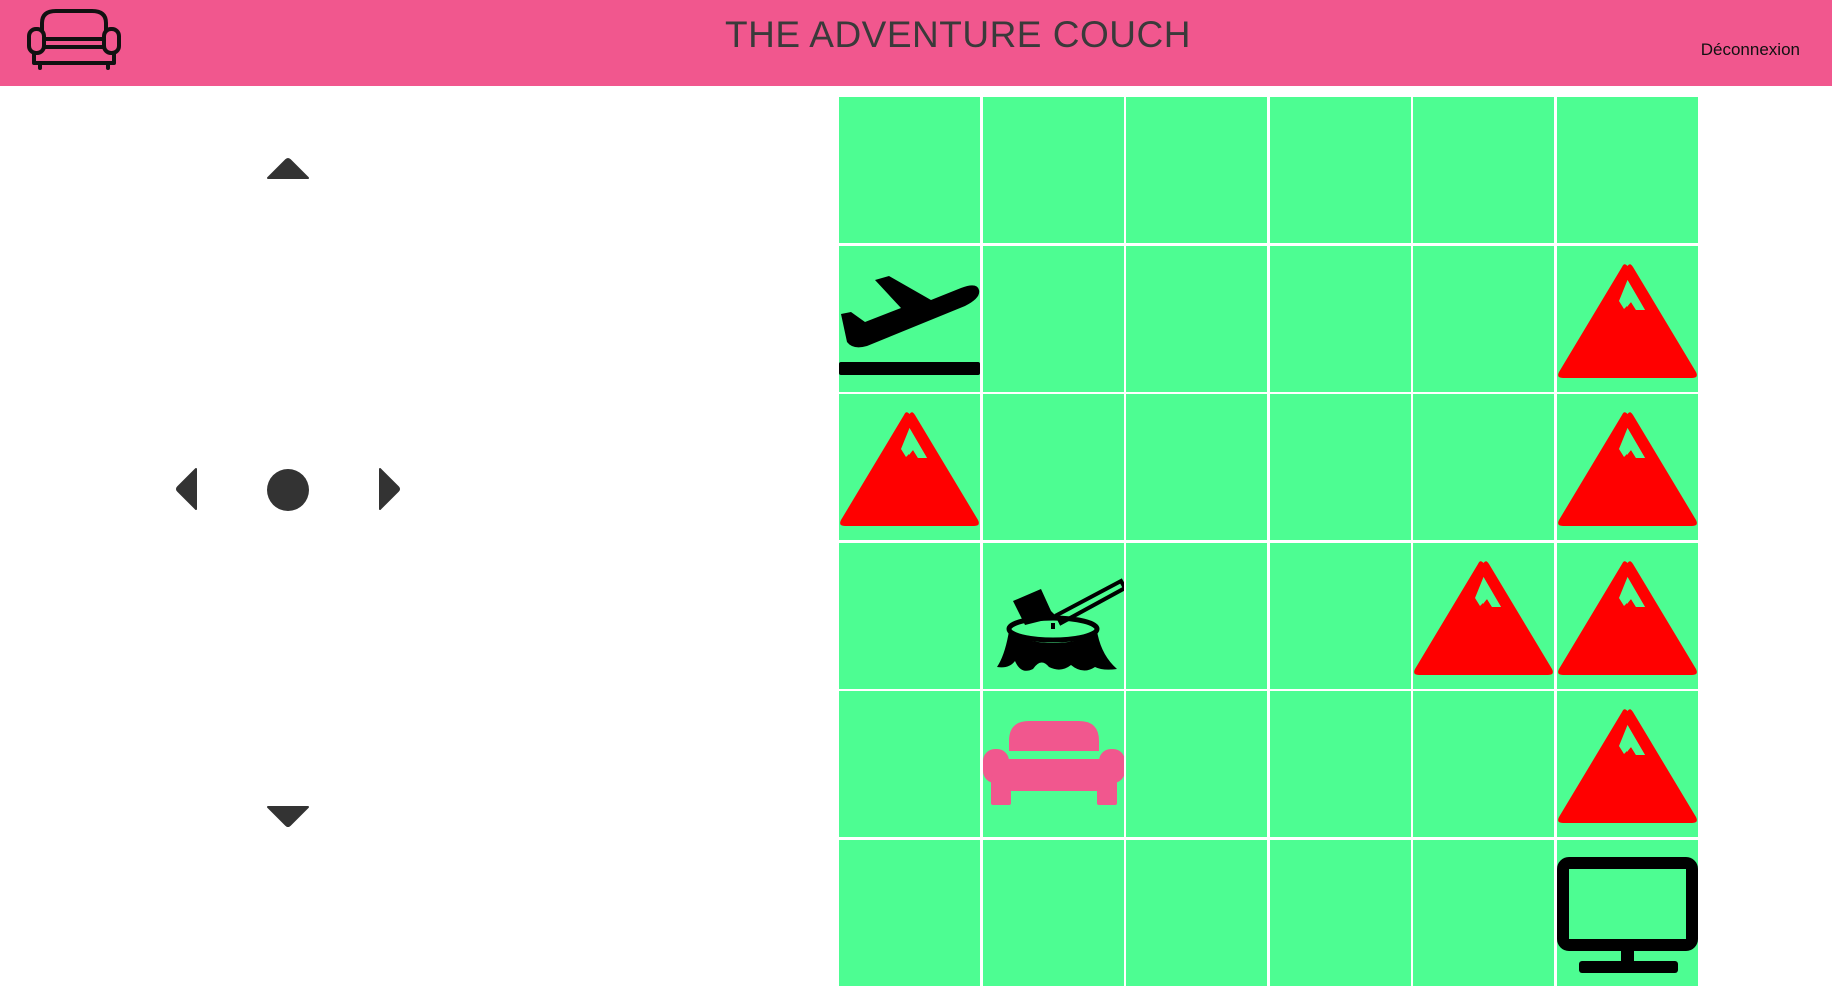 The width and height of the screenshot is (1832, 986). I want to click on move-up-button, so click(288, 167).